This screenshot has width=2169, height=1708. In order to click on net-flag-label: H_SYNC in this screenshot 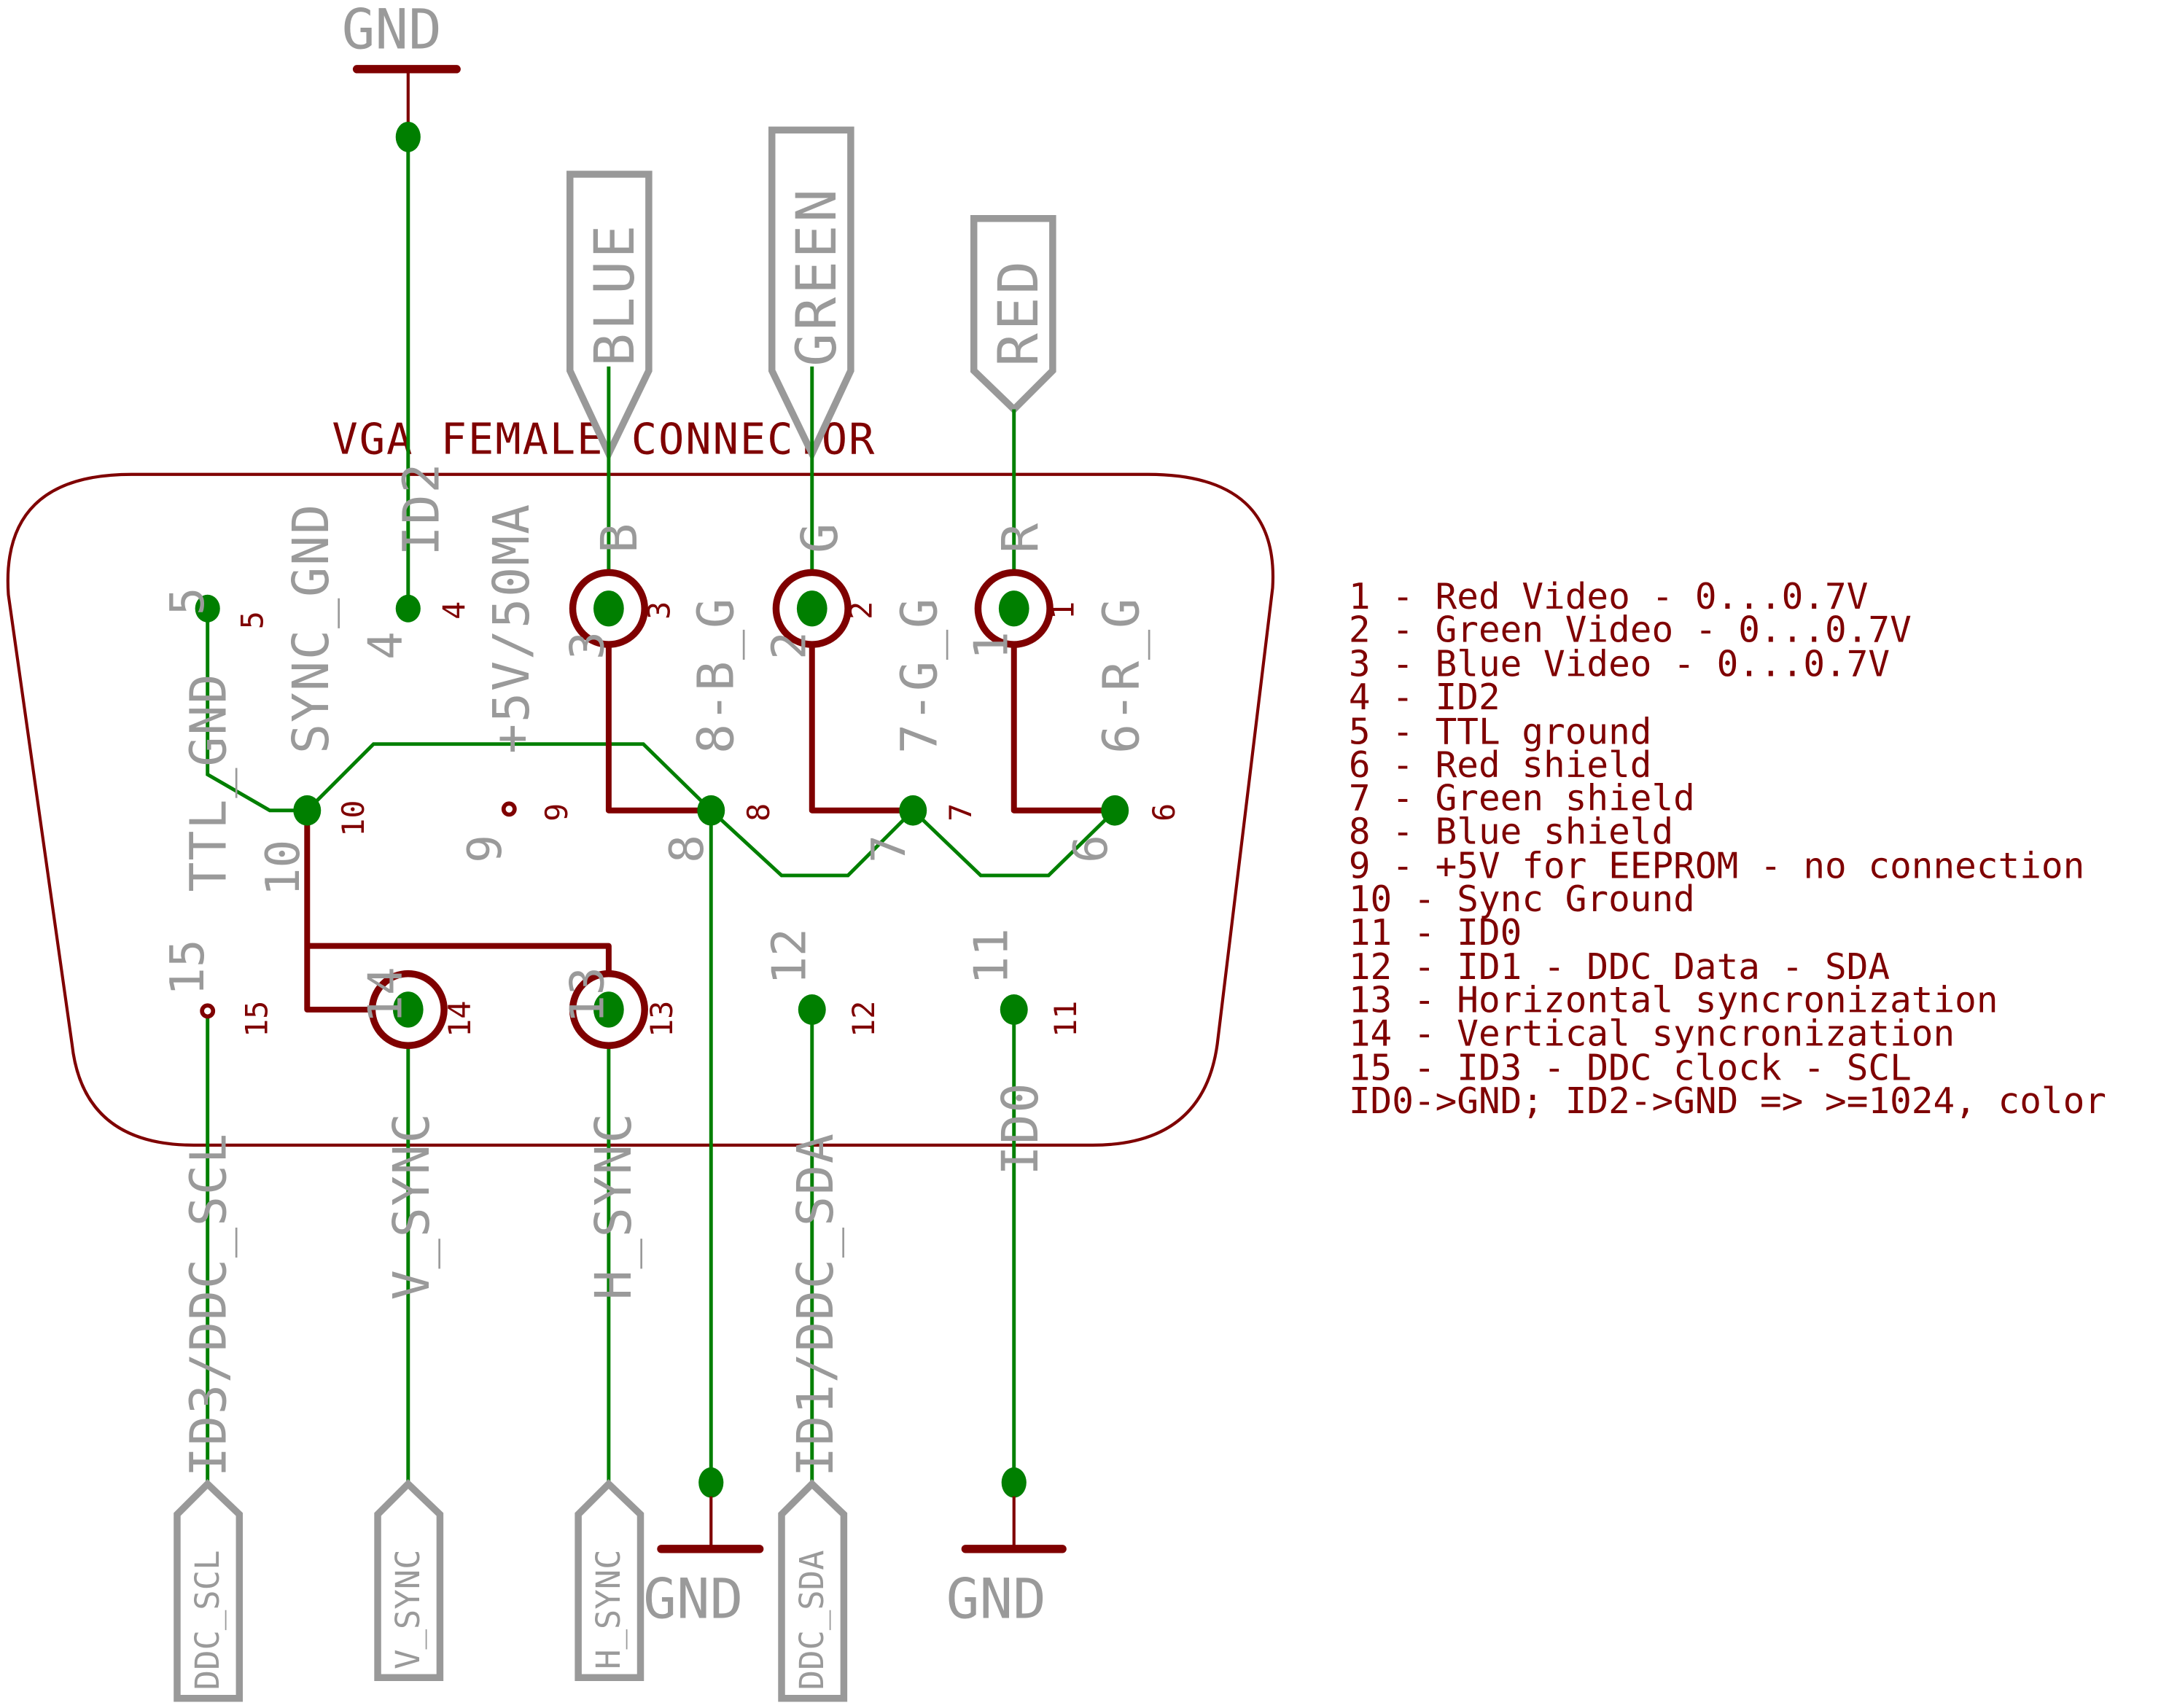, I will do `click(608, 1609)`.